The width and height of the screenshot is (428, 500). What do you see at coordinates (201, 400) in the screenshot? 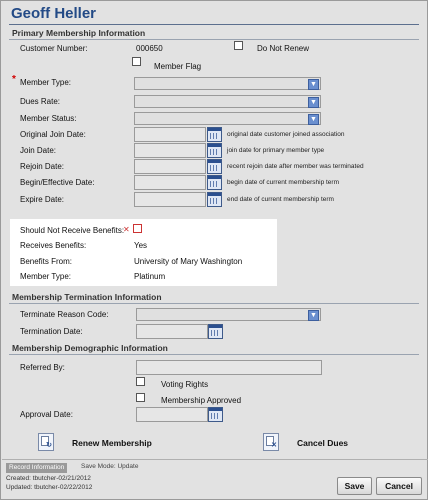
I see `membership-approved-label: Membership Approved` at bounding box center [201, 400].